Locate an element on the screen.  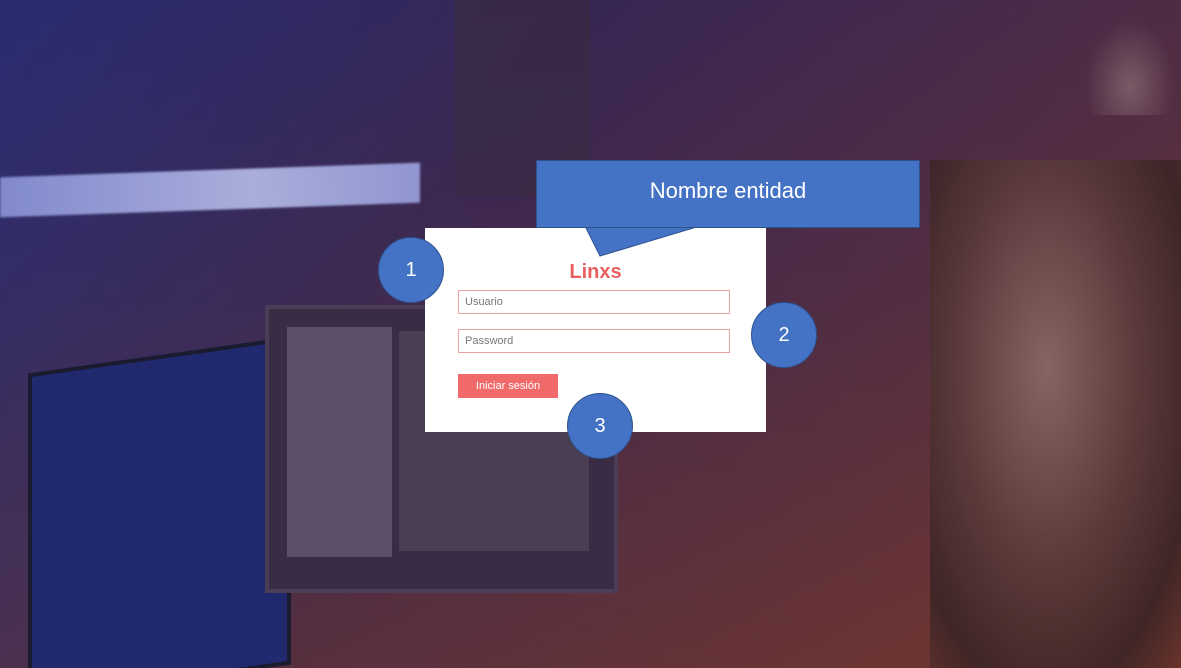
background-light-bar is located at coordinates (210, 190).